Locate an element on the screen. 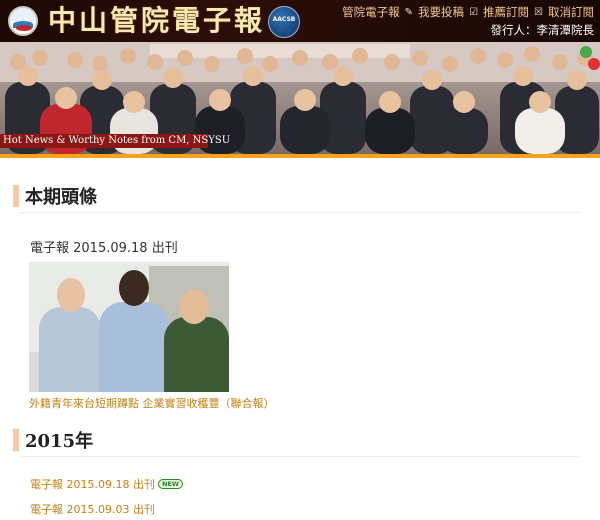 Image resolution: width=600 pixels, height=520 pixels. archive-issue-link: 電子報 2015.09.18 出刊 NEW is located at coordinates (107, 484).